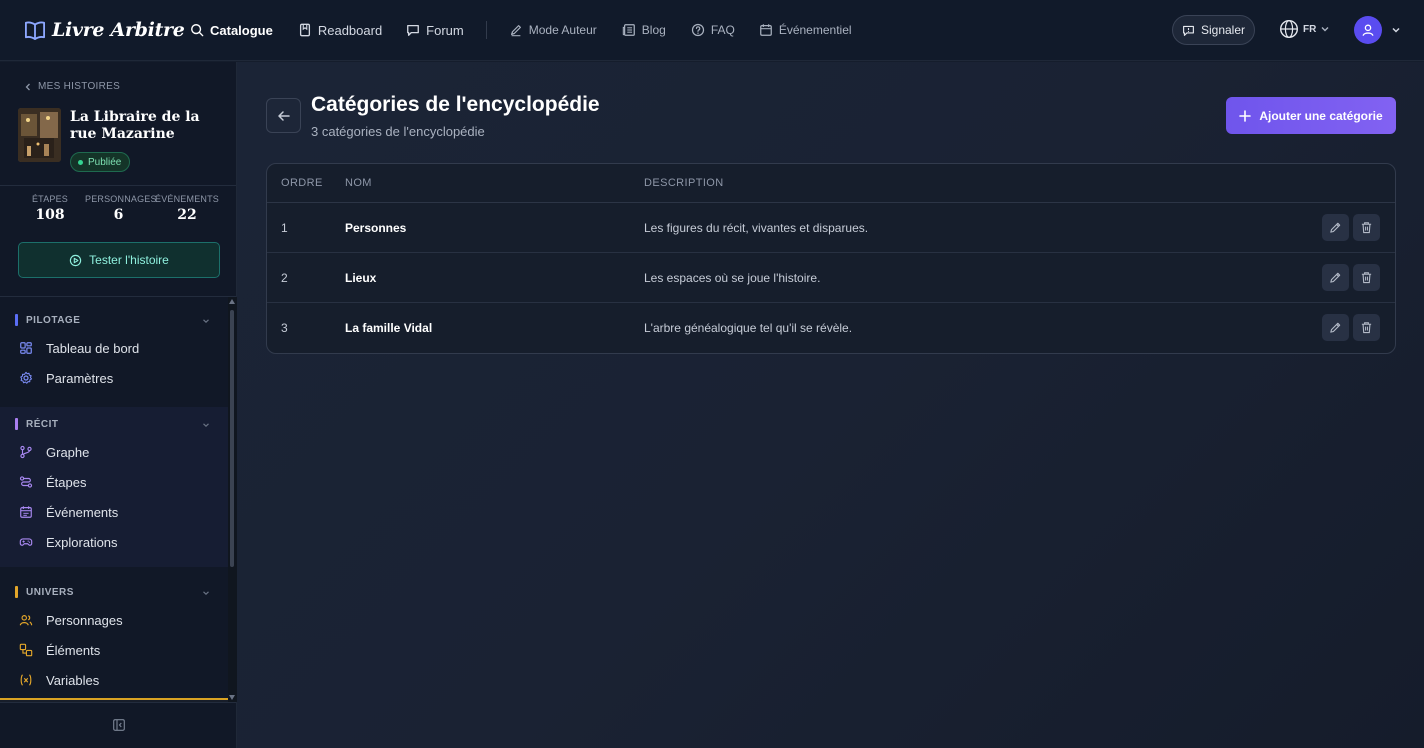  I want to click on sidebar-item-personnages: Personnages, so click(114, 620).